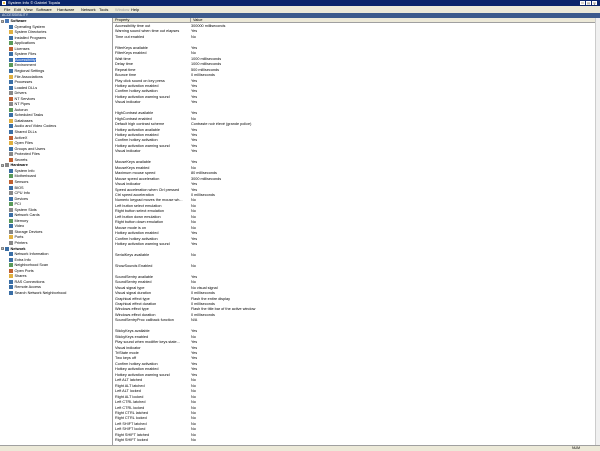  Describe the element at coordinates (88, 9) in the screenshot. I see `menu-network: Network` at that location.